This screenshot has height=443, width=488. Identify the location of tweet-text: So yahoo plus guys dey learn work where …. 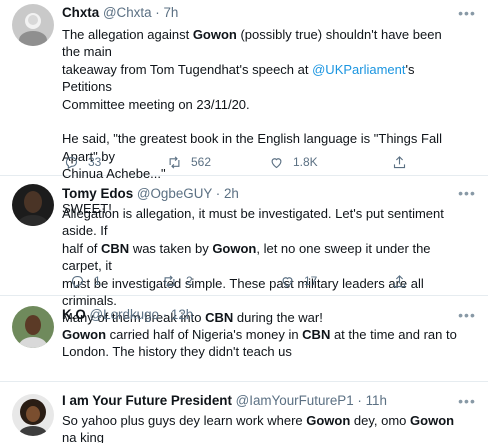
(260, 427).